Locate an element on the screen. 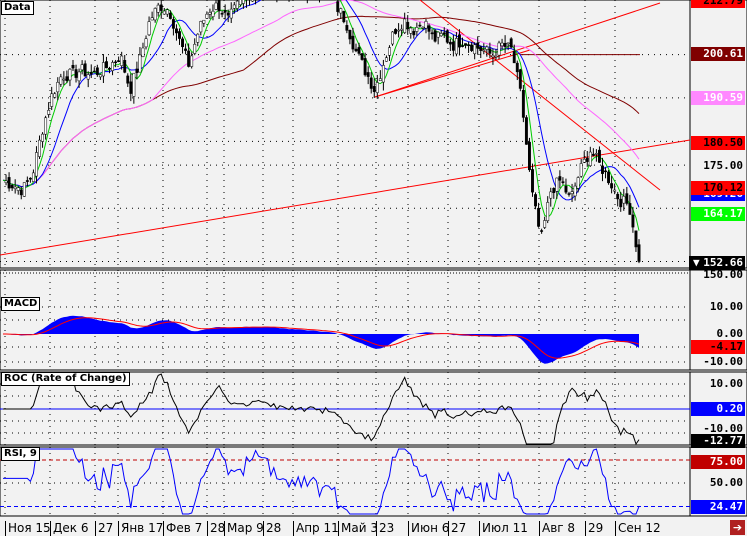 The image size is (747, 536). price-label-top: 212.79 is located at coordinates (718, 4).